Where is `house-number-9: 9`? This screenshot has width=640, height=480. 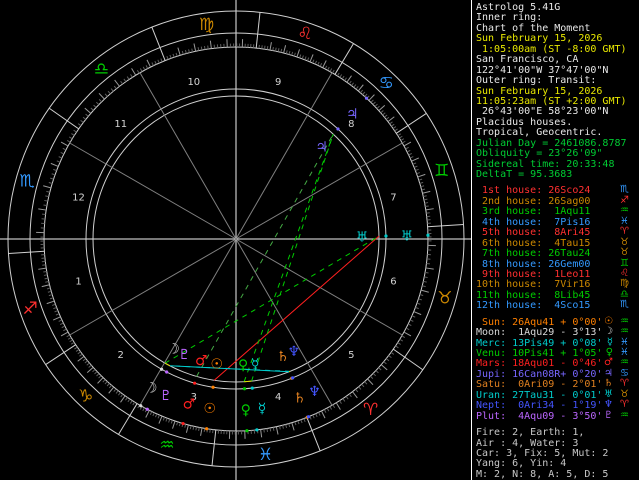
house-number-9: 9 is located at coordinates (278, 82).